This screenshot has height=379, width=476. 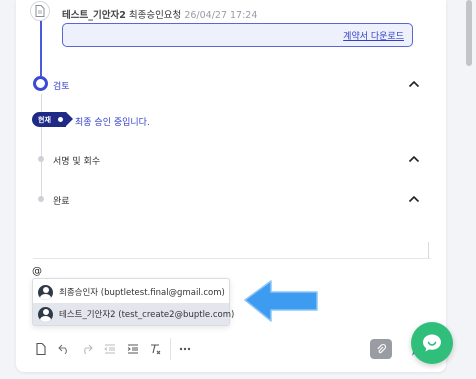 I want to click on history-timestamp: 26/04/27 17:24, so click(x=221, y=15).